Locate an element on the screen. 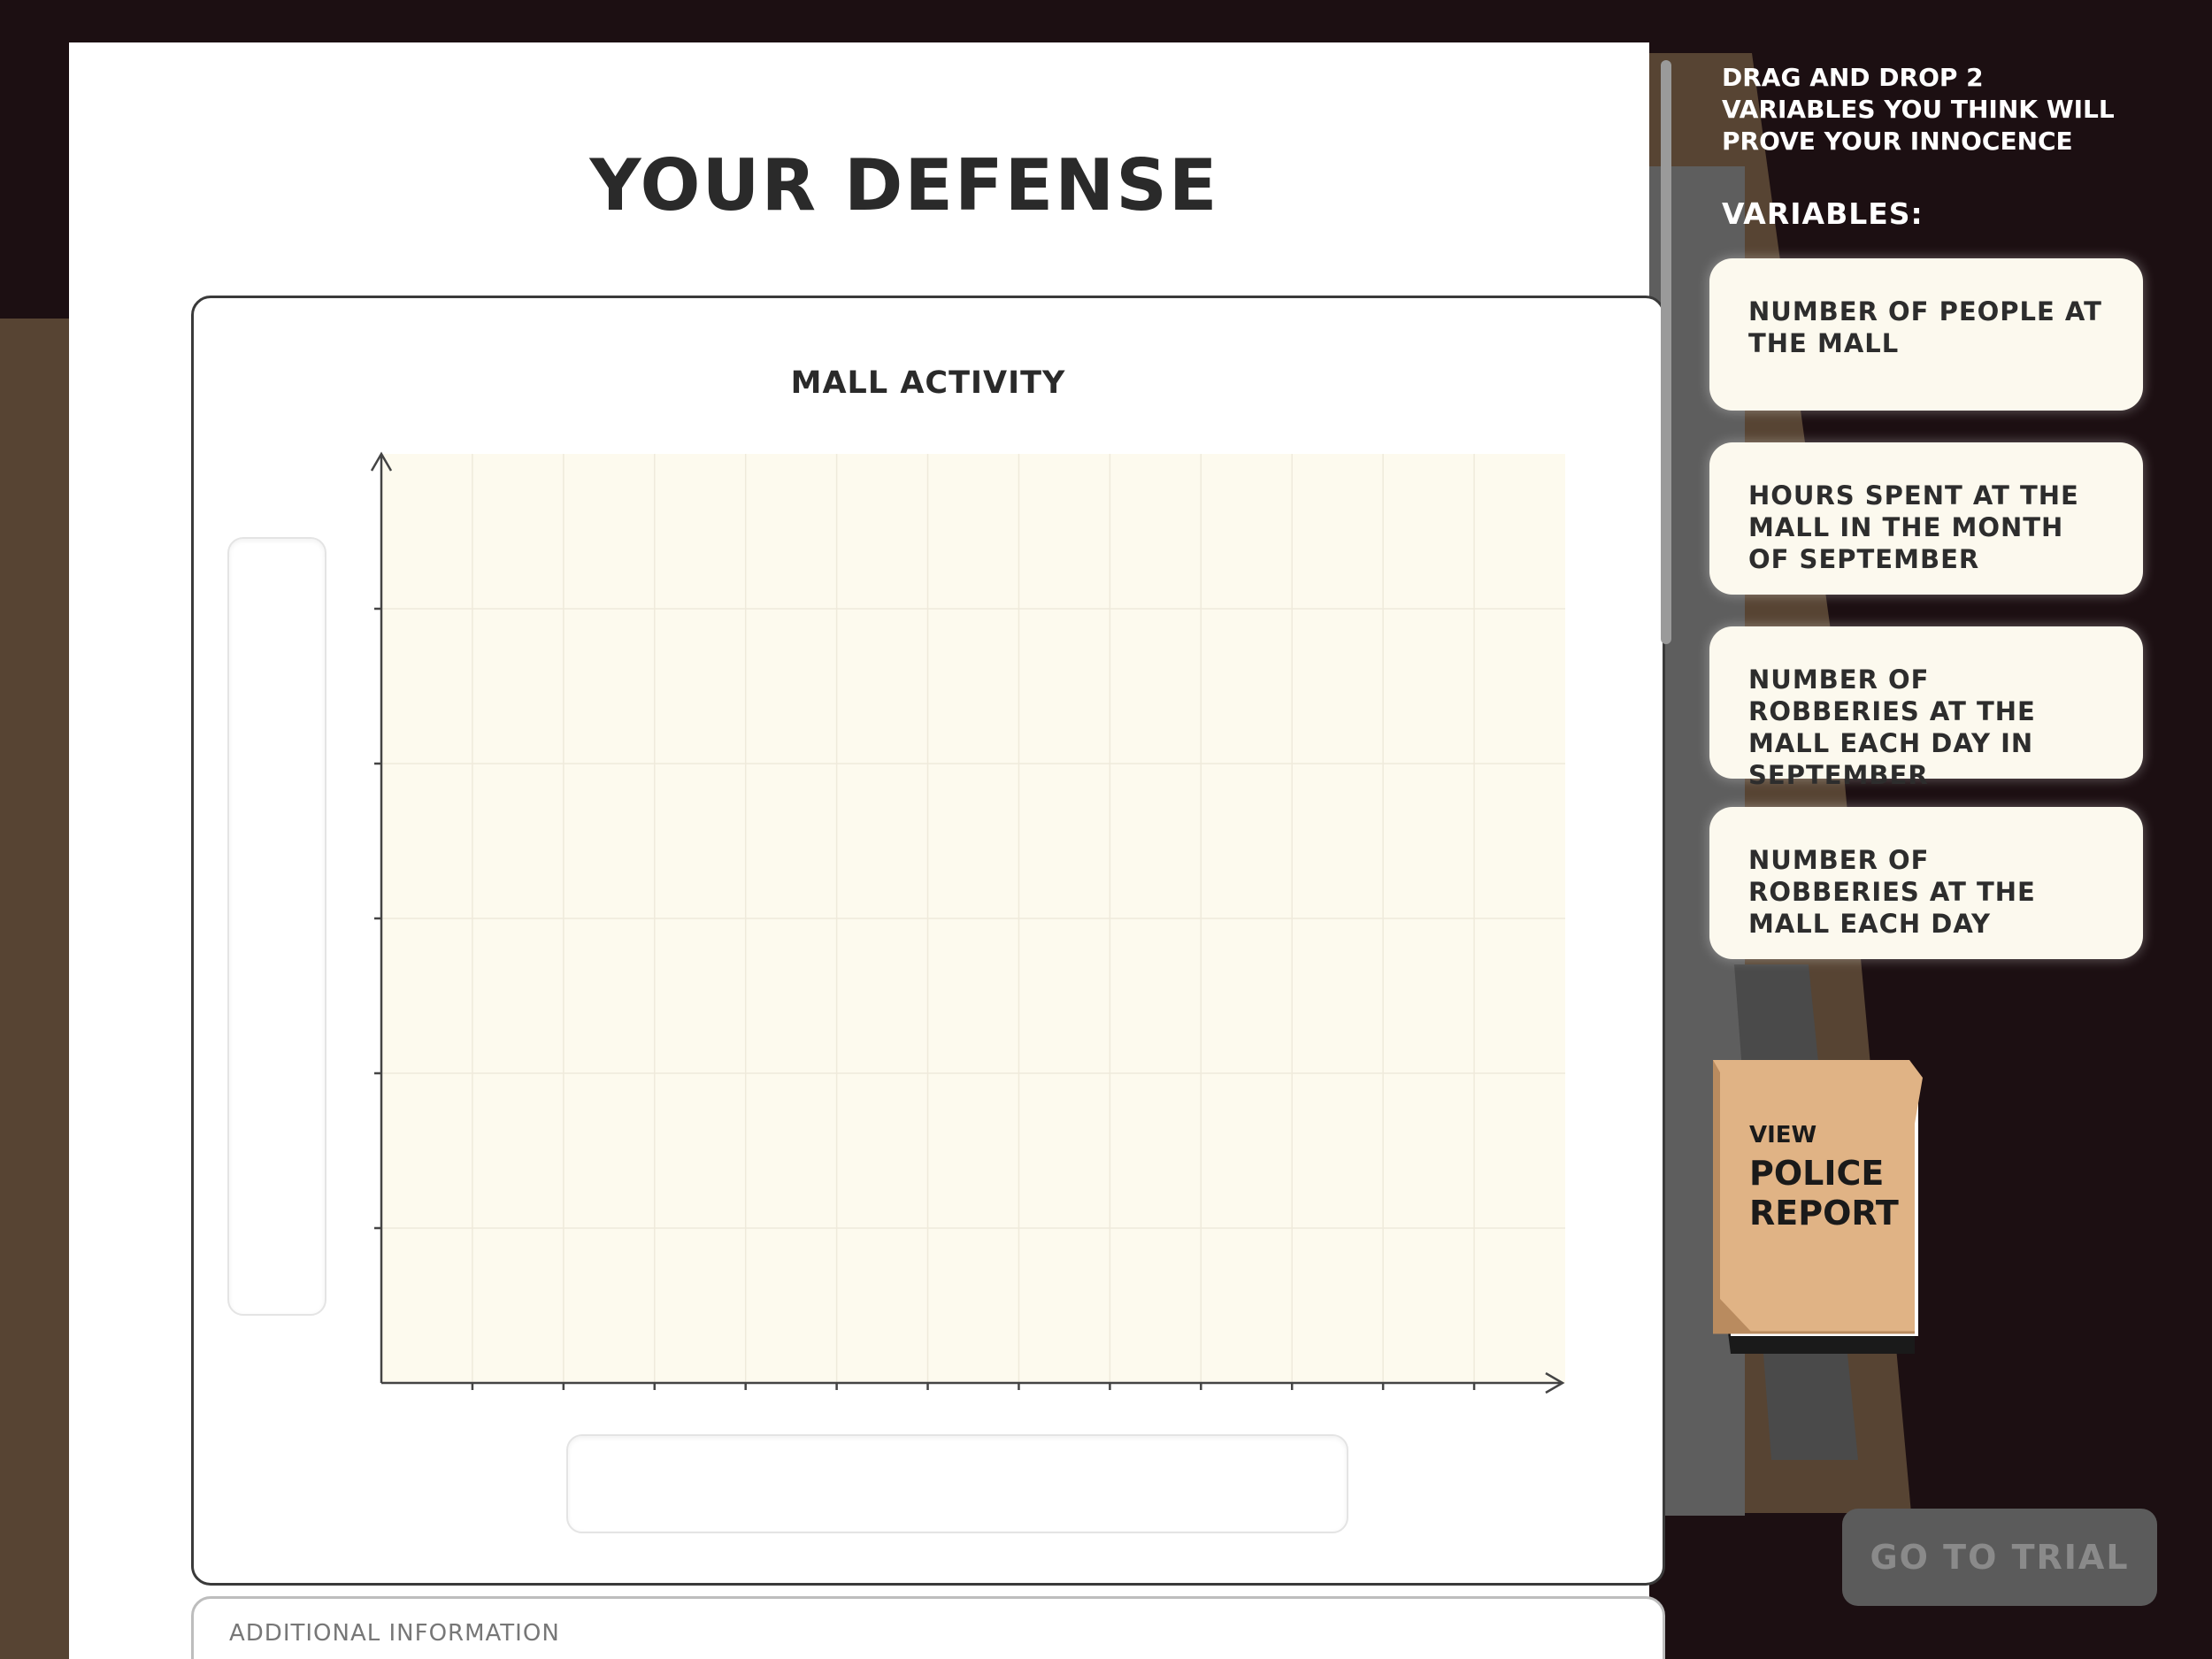 The image size is (2212, 1659). police-report-title: POLICE REPORT is located at coordinates (1824, 1194).